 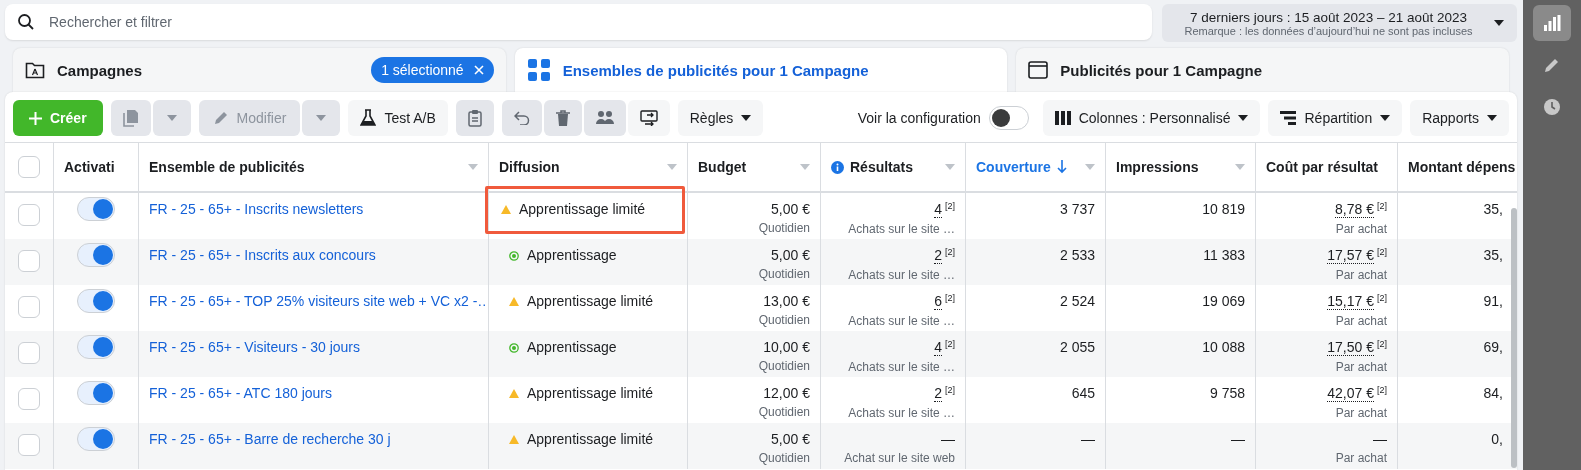 I want to click on scrollbar, so click(x=1514, y=338).